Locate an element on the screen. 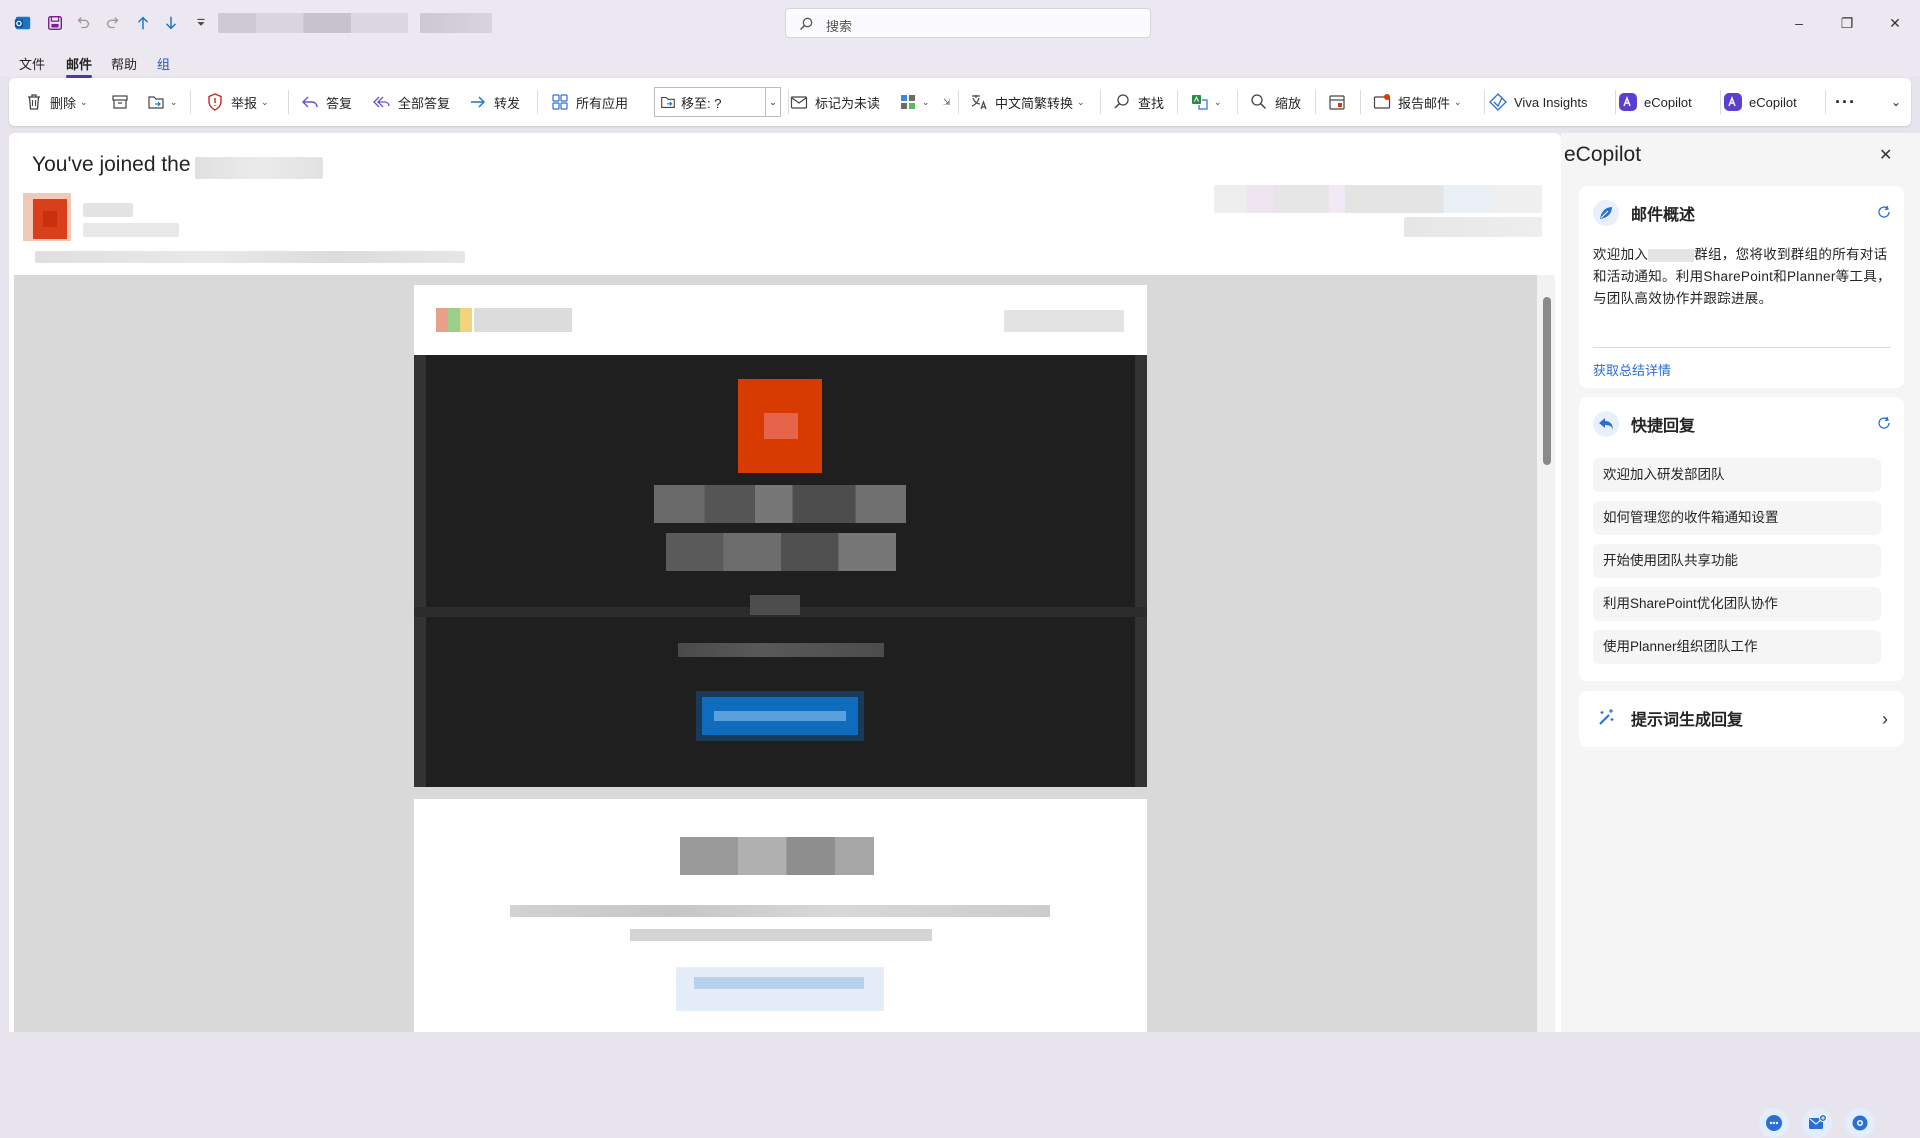 This screenshot has height=1138, width=1920. find-button: 查找 is located at coordinates (1138, 102).